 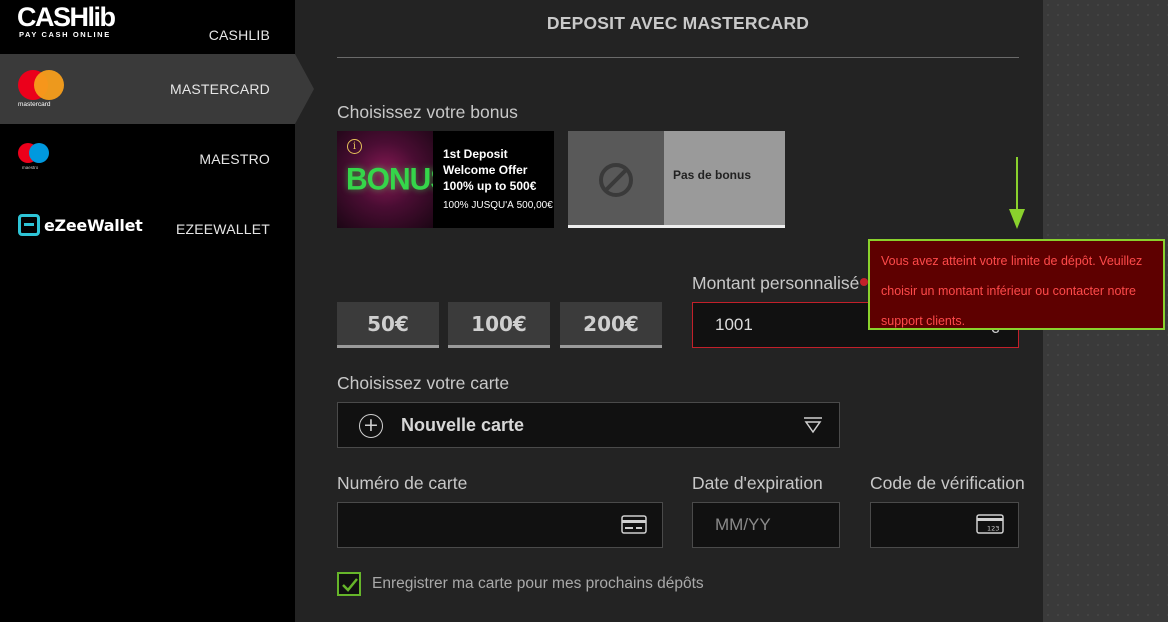 What do you see at coordinates (30, 167) in the screenshot?
I see `maestro-logo-text: maestro` at bounding box center [30, 167].